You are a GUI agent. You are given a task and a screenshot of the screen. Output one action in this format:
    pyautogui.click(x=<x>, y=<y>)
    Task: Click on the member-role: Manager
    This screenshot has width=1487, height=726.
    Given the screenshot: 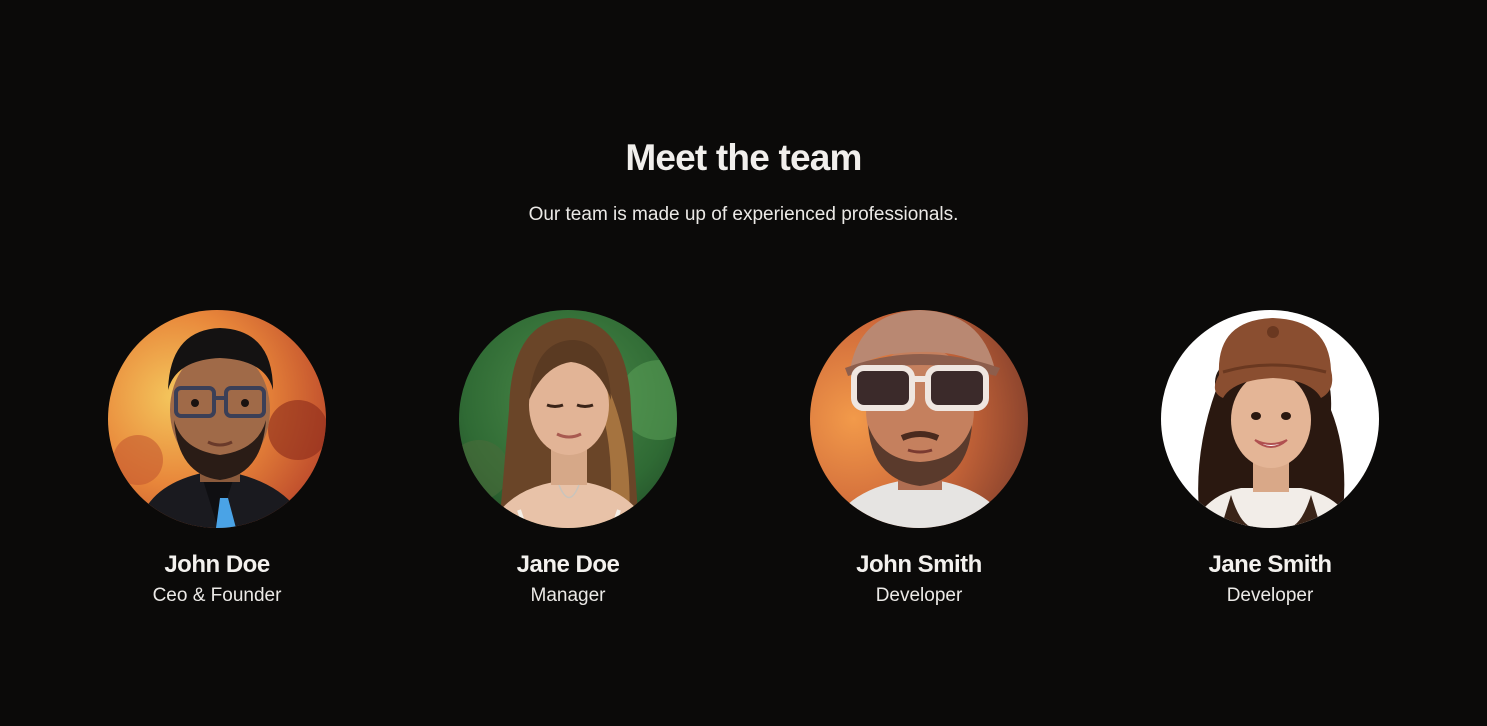 What is the action you would take?
    pyautogui.click(x=568, y=595)
    